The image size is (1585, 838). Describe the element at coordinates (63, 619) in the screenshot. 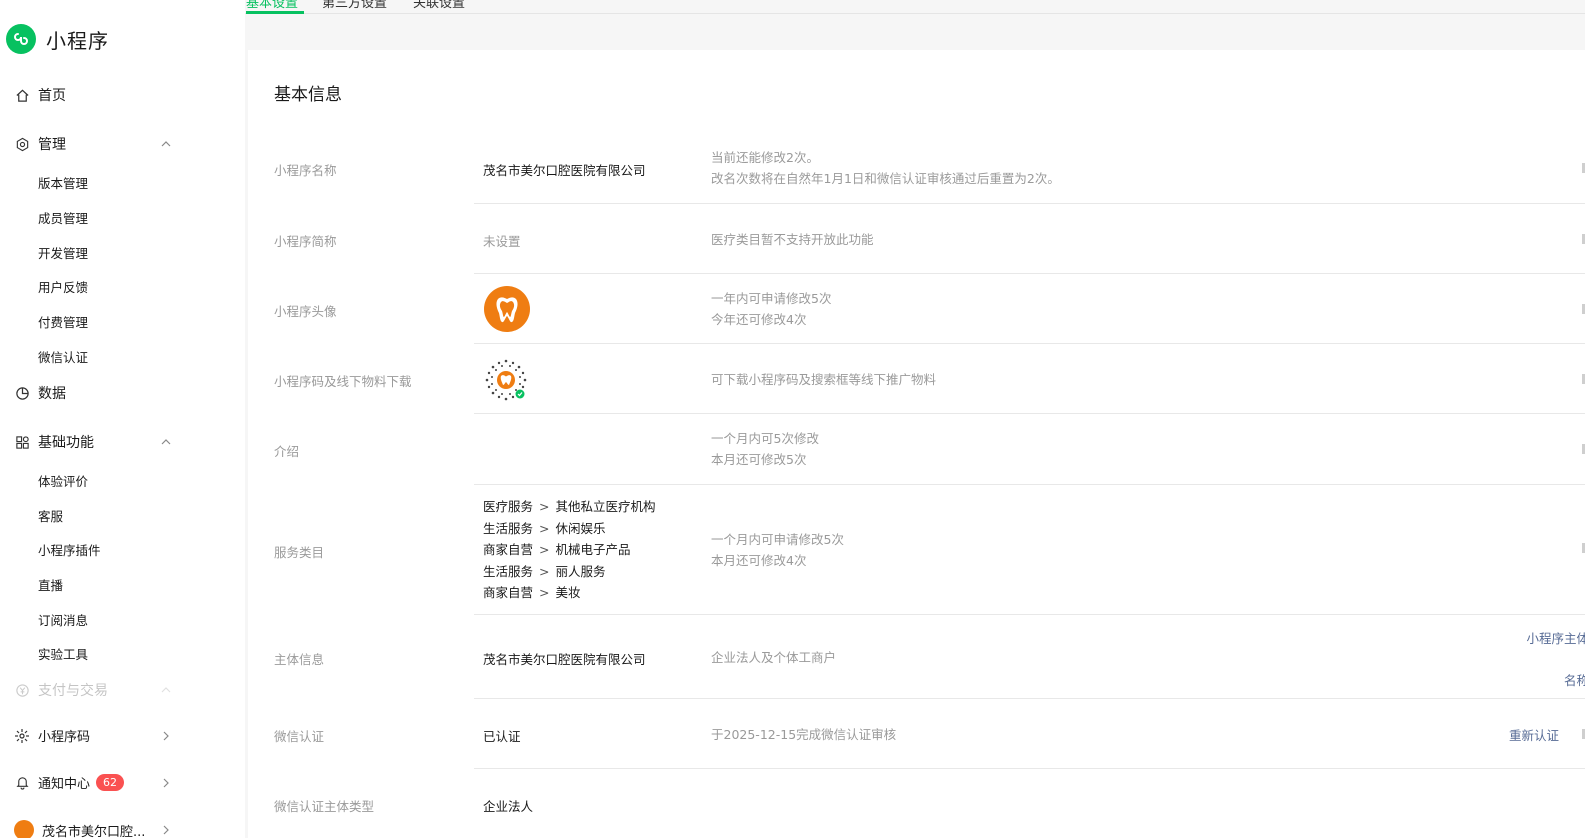

I see `sidebar-item-subscribe: 订阅消息` at that location.